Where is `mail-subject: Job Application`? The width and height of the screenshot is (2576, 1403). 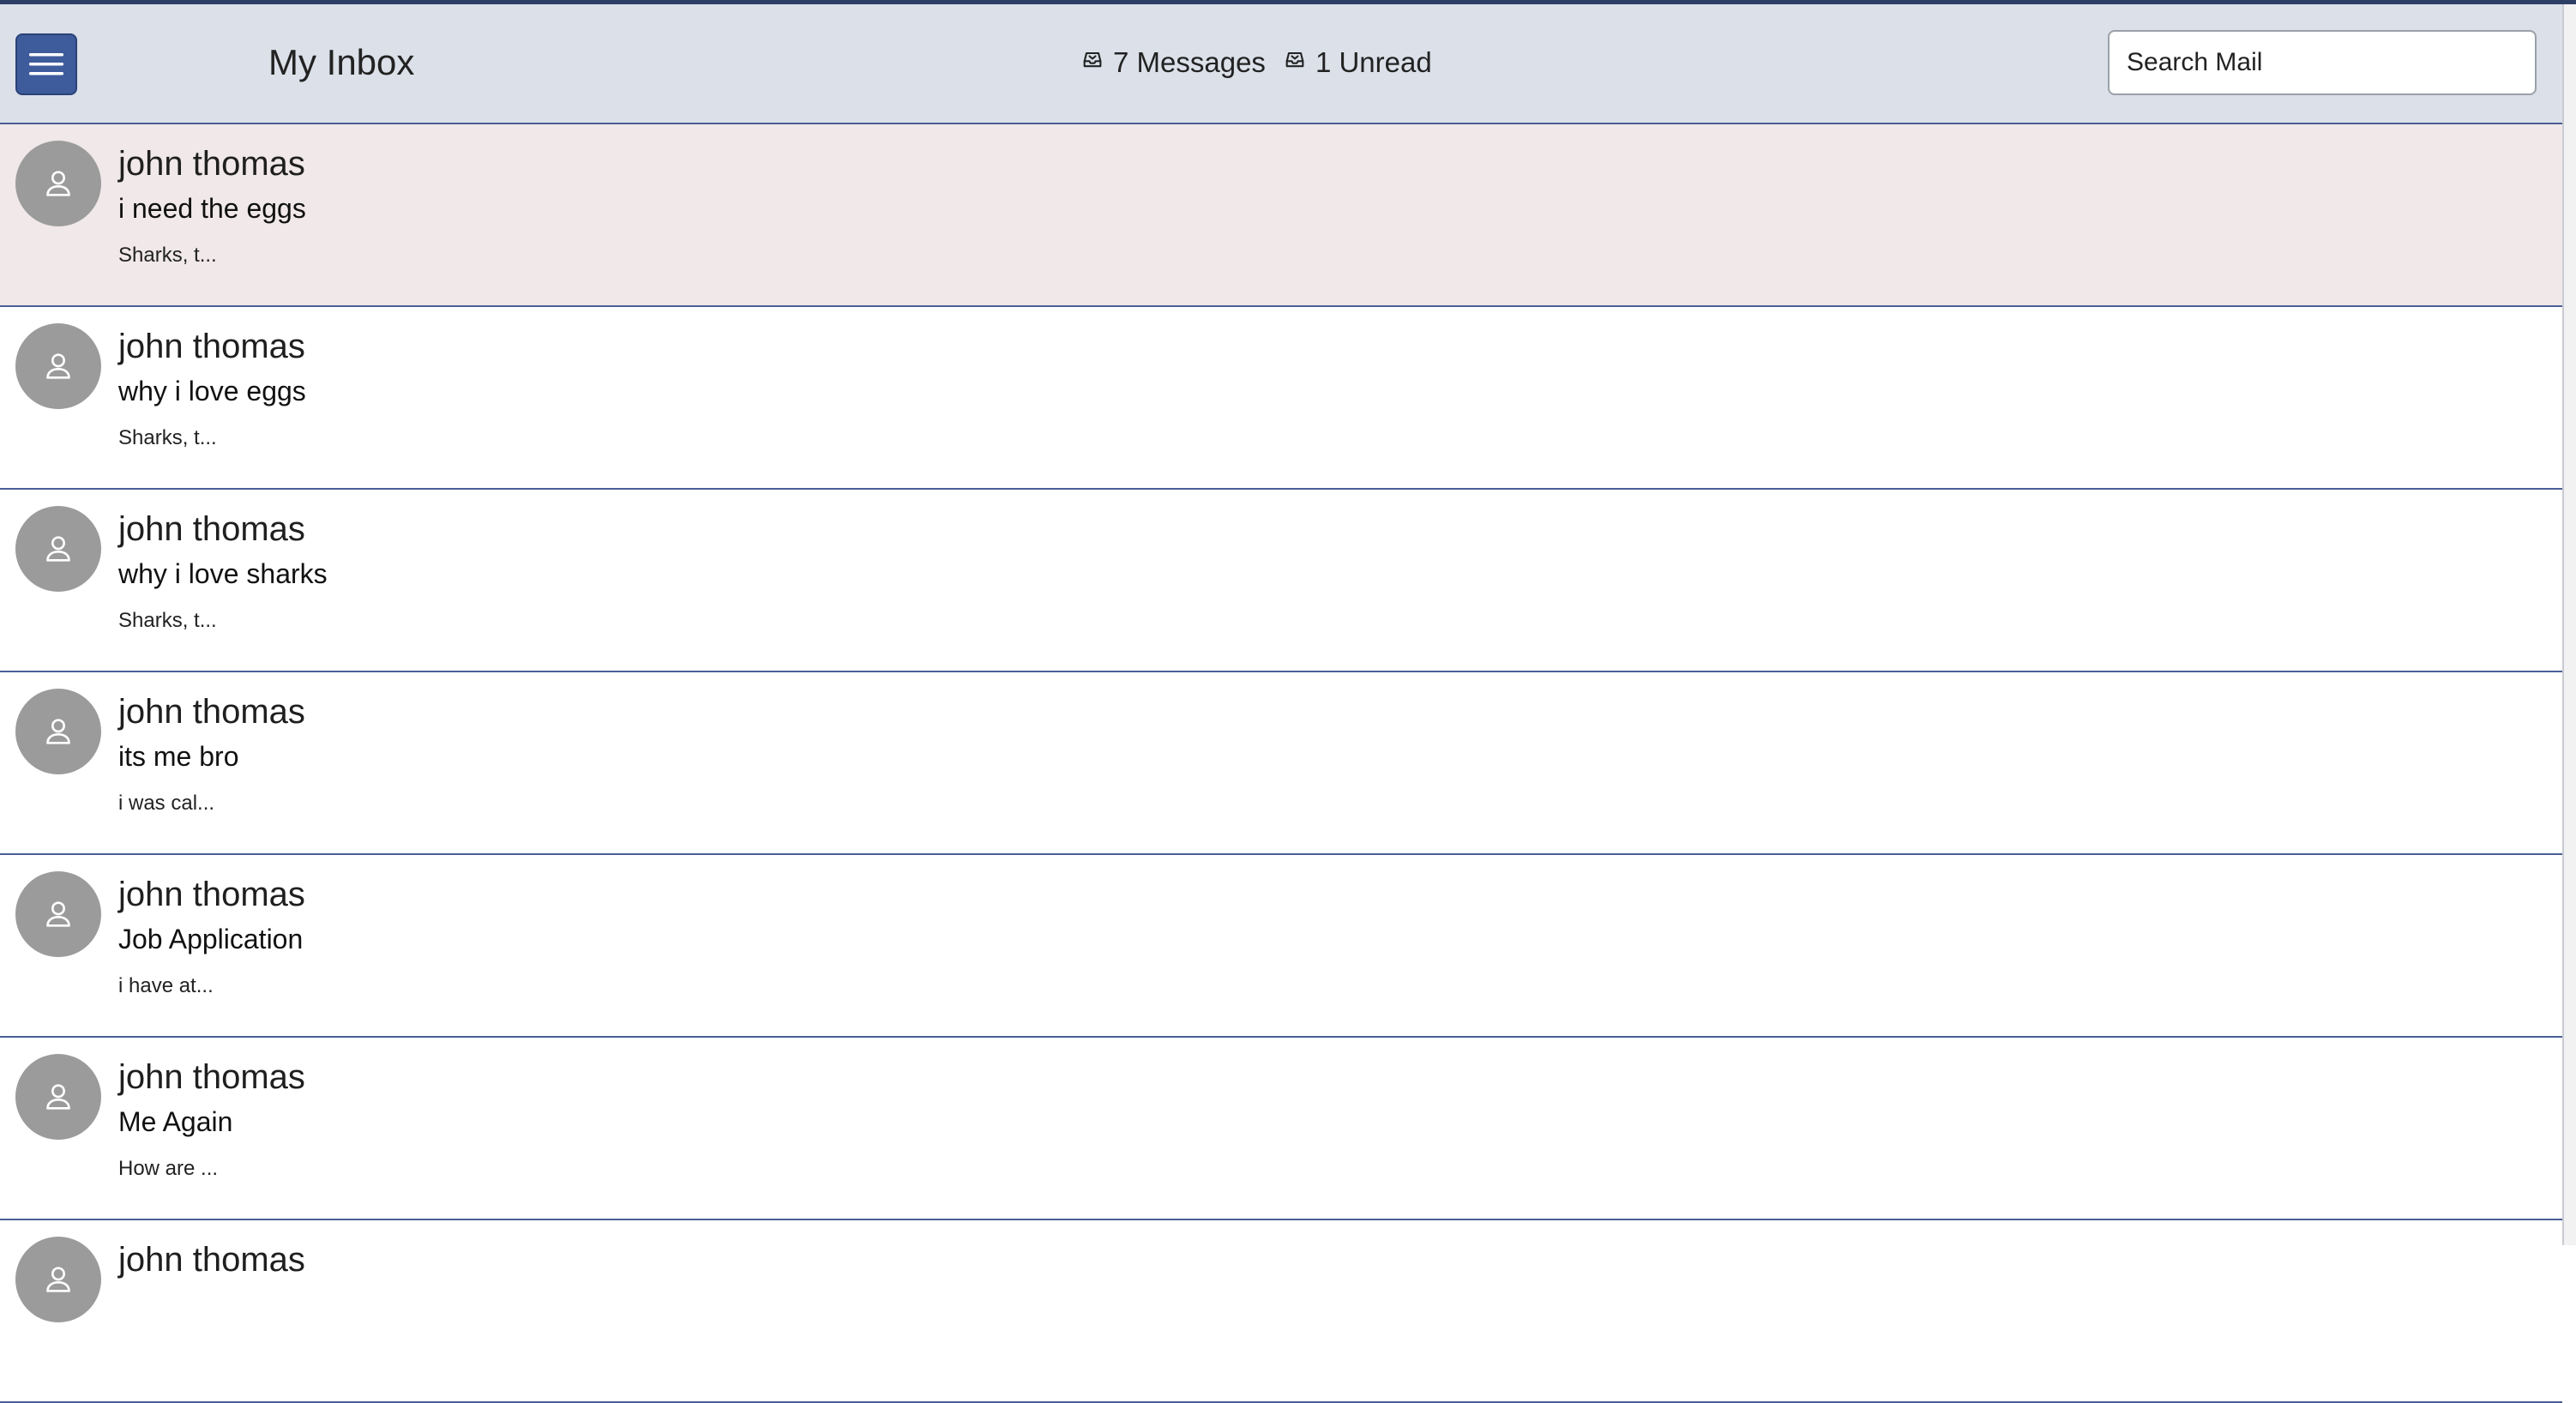
mail-subject: Job Application is located at coordinates (211, 939).